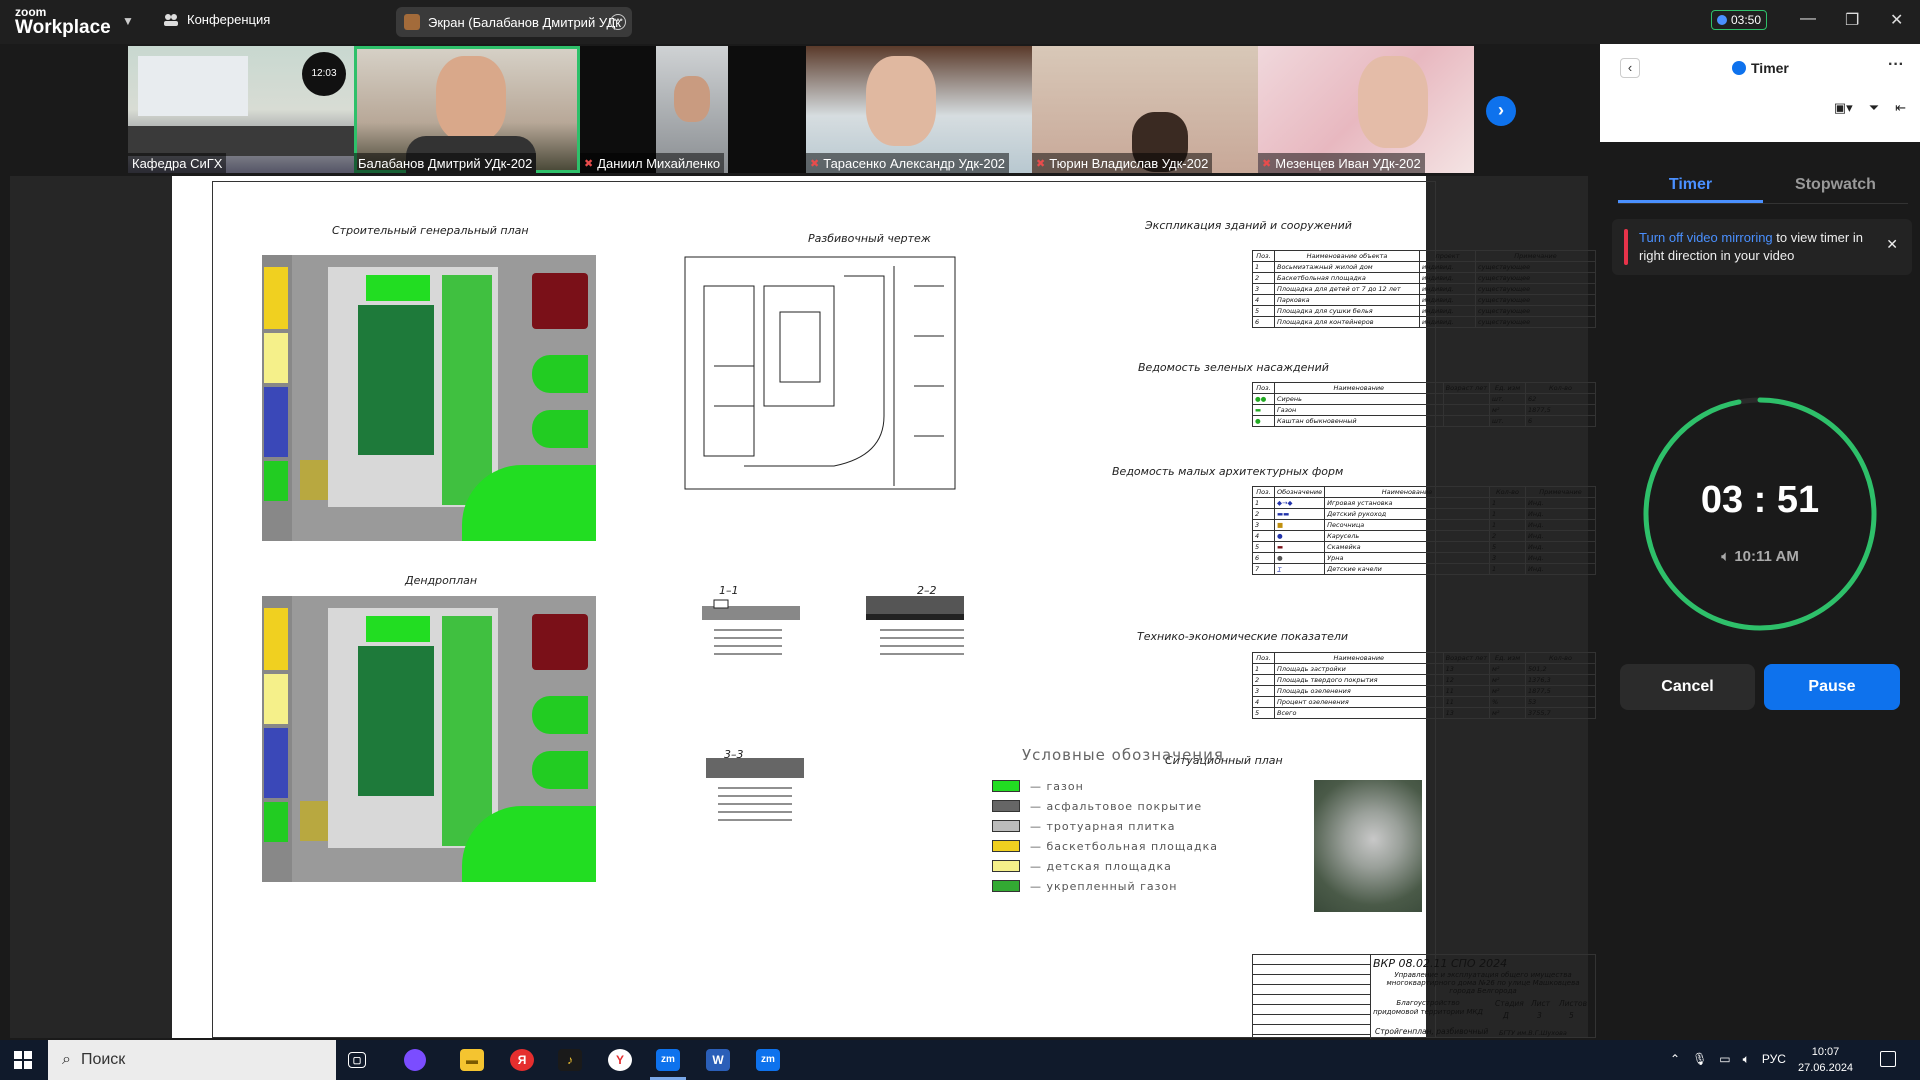  I want to click on stamp-sheet-label: Лист, so click(1541, 1003).